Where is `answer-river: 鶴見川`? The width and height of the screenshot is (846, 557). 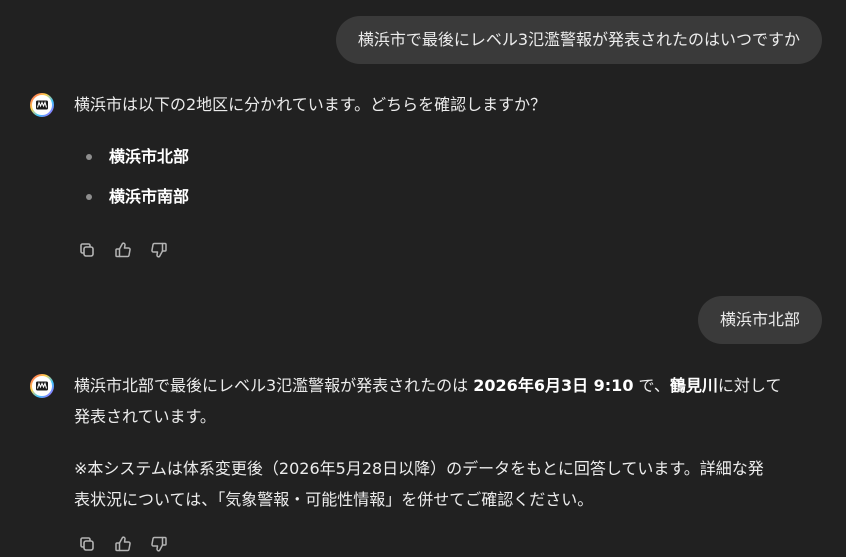
answer-river: 鶴見川 is located at coordinates (693, 385).